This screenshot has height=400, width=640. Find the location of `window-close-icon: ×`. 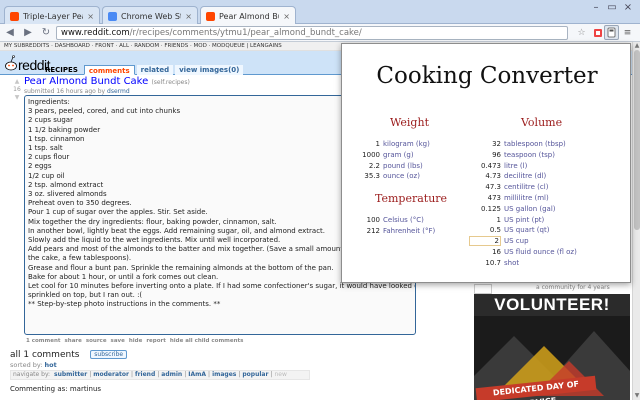

window-close-icon: × is located at coordinates (628, 8).